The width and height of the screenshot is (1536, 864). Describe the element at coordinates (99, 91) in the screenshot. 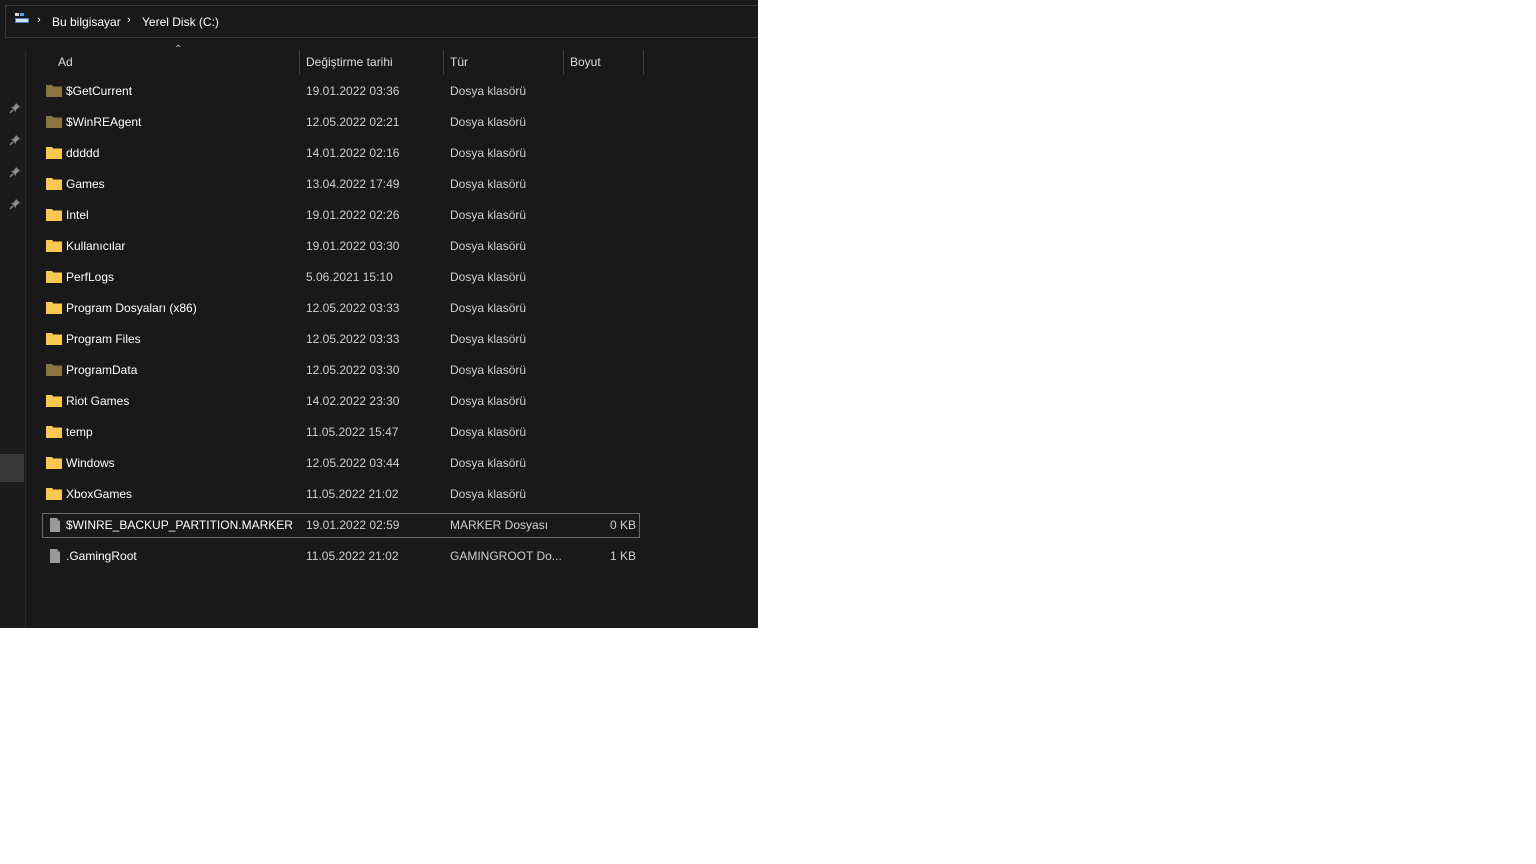

I see `file-name: $GetCurrent` at that location.